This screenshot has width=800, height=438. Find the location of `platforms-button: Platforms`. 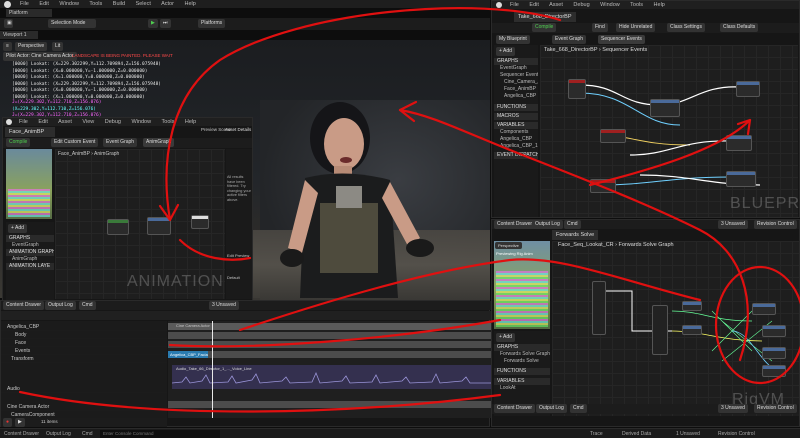

platforms-button: Platforms is located at coordinates (212, 23).